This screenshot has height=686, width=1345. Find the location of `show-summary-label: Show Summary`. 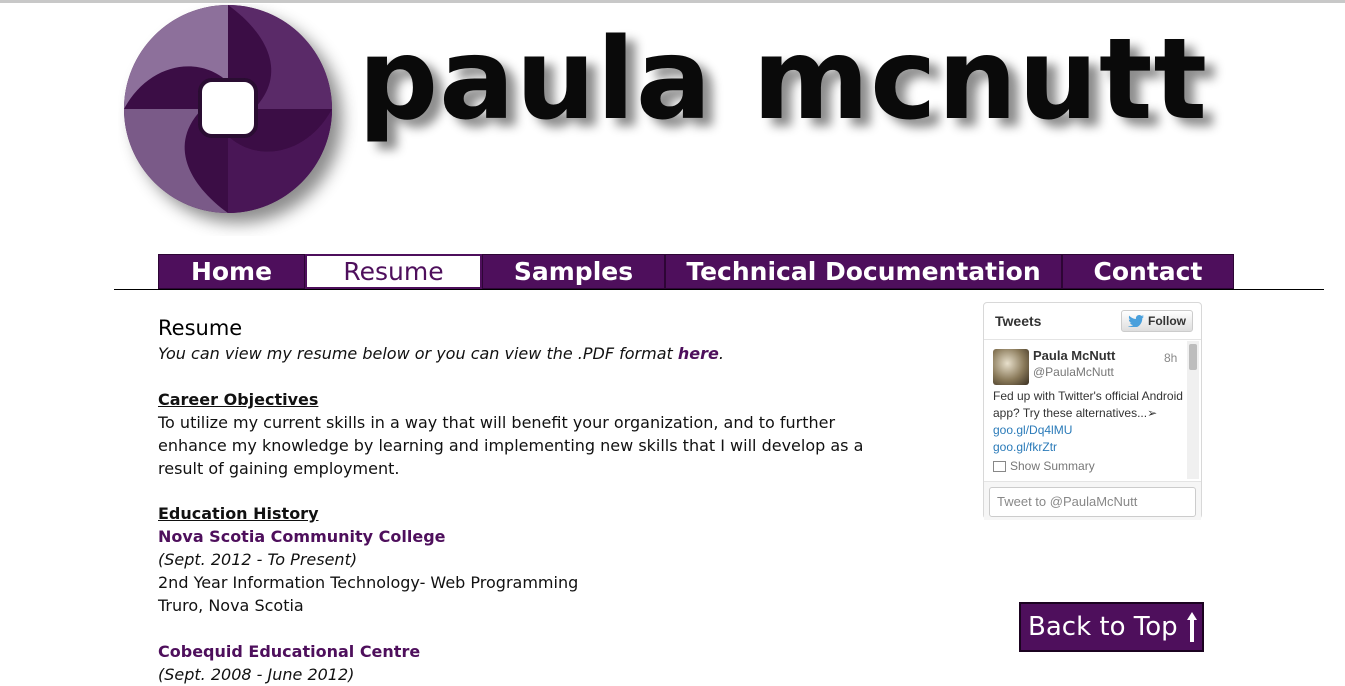

show-summary-label: Show Summary is located at coordinates (1052, 466).